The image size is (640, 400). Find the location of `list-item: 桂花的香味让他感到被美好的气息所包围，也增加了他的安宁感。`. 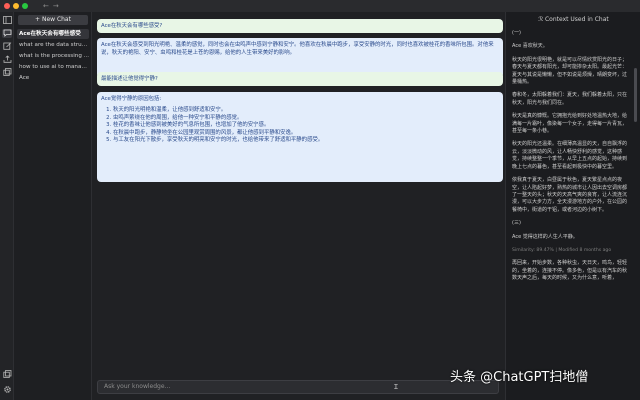

list-item: 桂花的香味让他感到被美好的气息所包围，也增加了他的安宁感。 is located at coordinates (306, 126).